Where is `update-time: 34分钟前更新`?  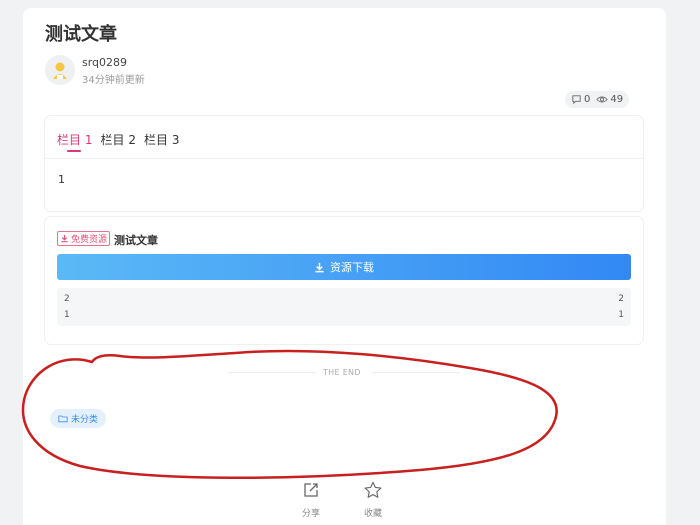
update-time: 34分钟前更新 is located at coordinates (113, 80).